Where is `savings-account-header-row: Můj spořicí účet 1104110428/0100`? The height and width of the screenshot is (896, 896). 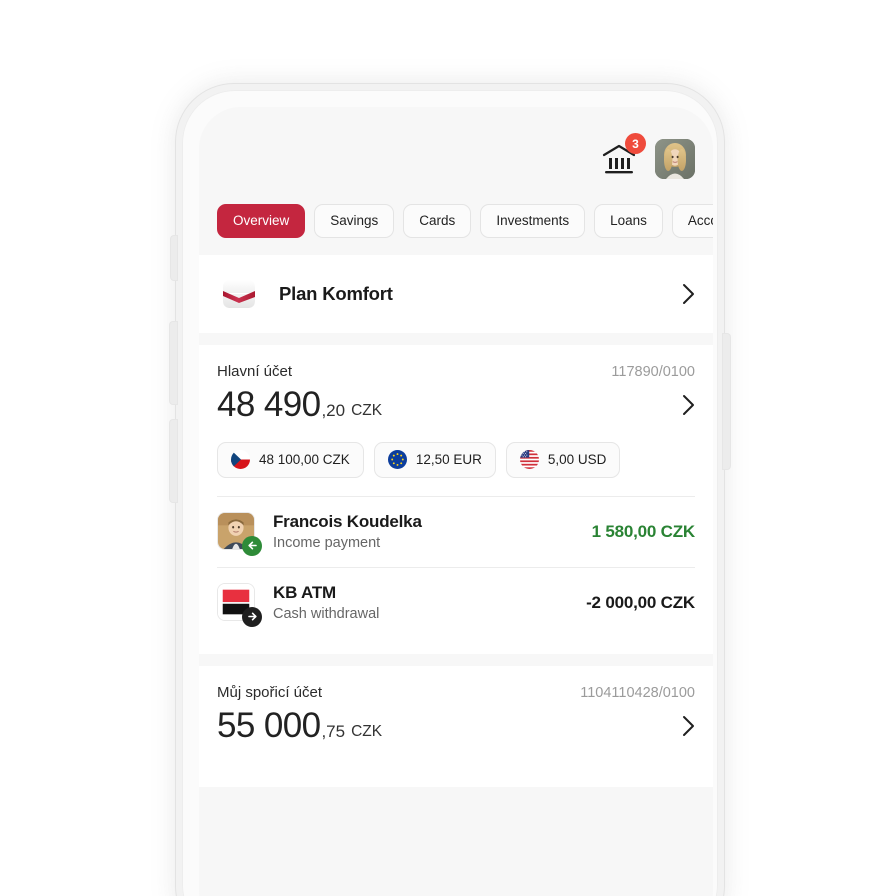
savings-account-header-row: Můj spořicí účet 1104110428/0100 is located at coordinates (456, 692).